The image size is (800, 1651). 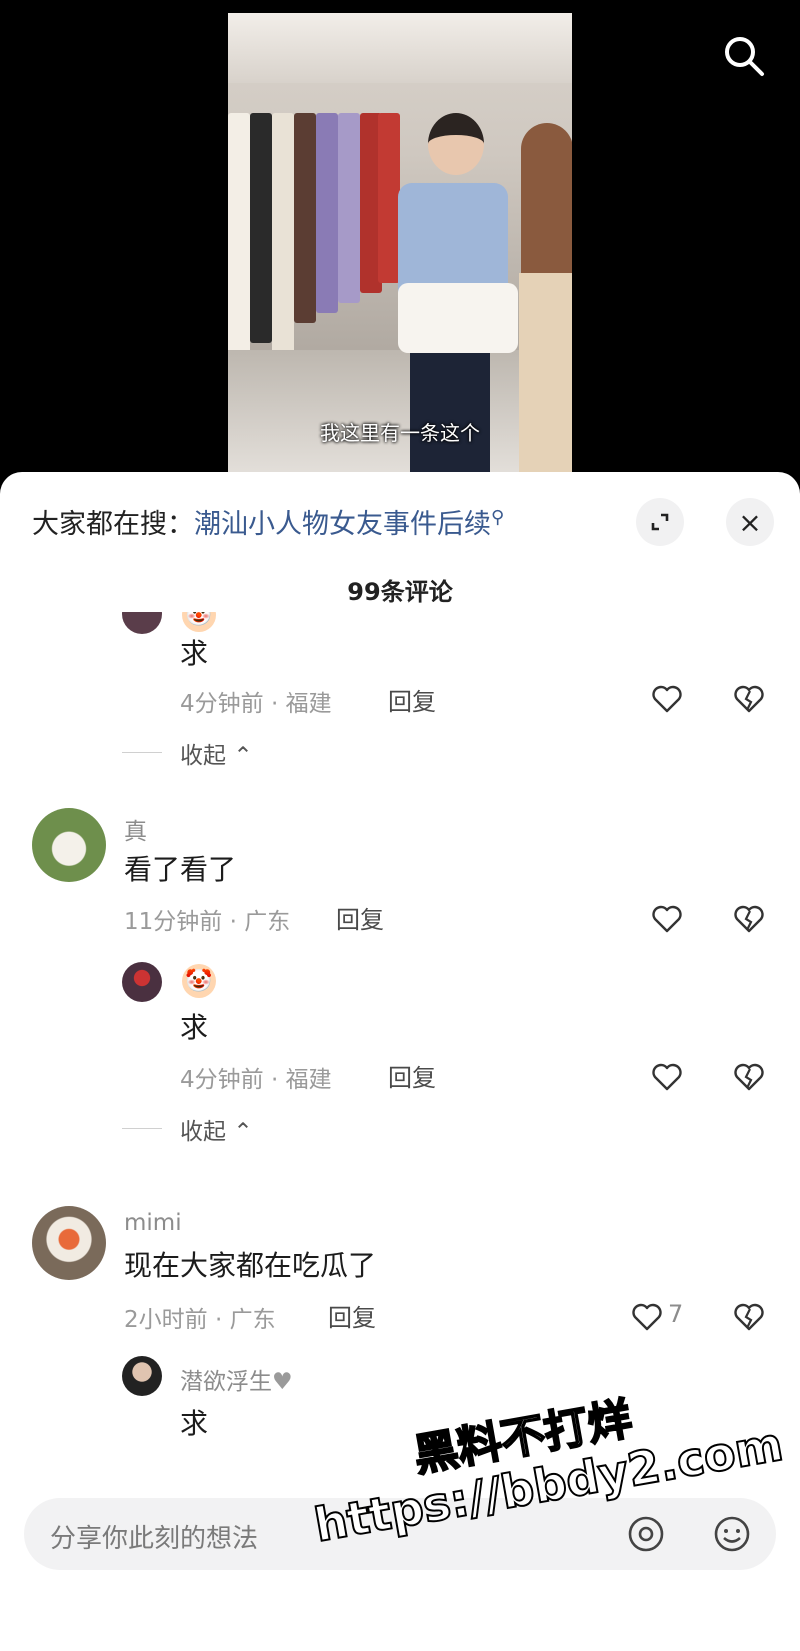 What do you see at coordinates (498, 517) in the screenshot?
I see `search-icon: ⚲` at bounding box center [498, 517].